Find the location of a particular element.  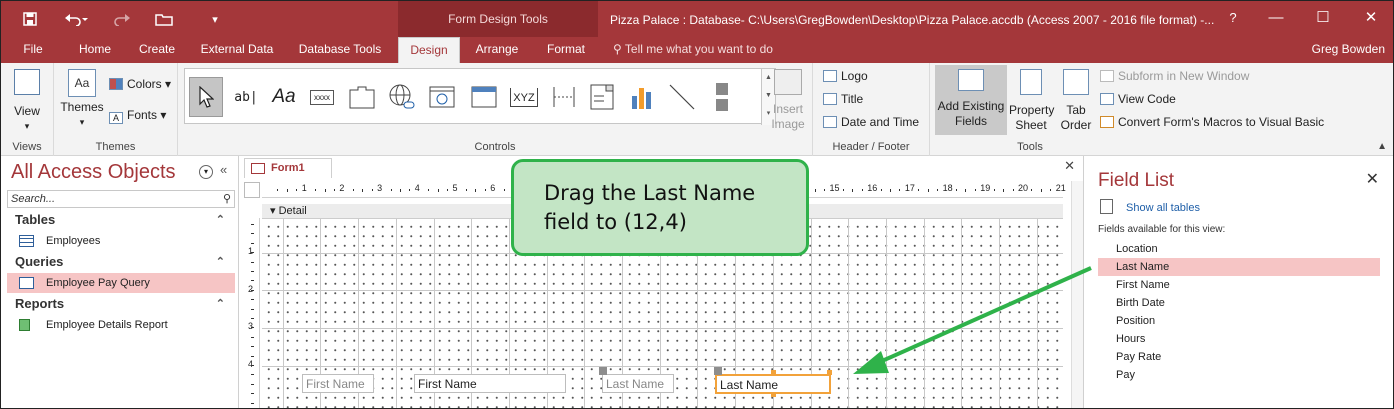

field-location: Location is located at coordinates (1239, 249).